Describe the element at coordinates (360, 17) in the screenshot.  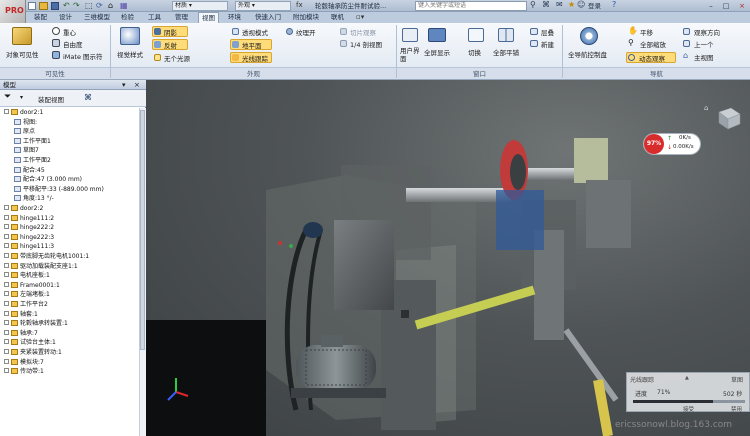
I see `ribbon-minimize-icon: ▫▾` at that location.